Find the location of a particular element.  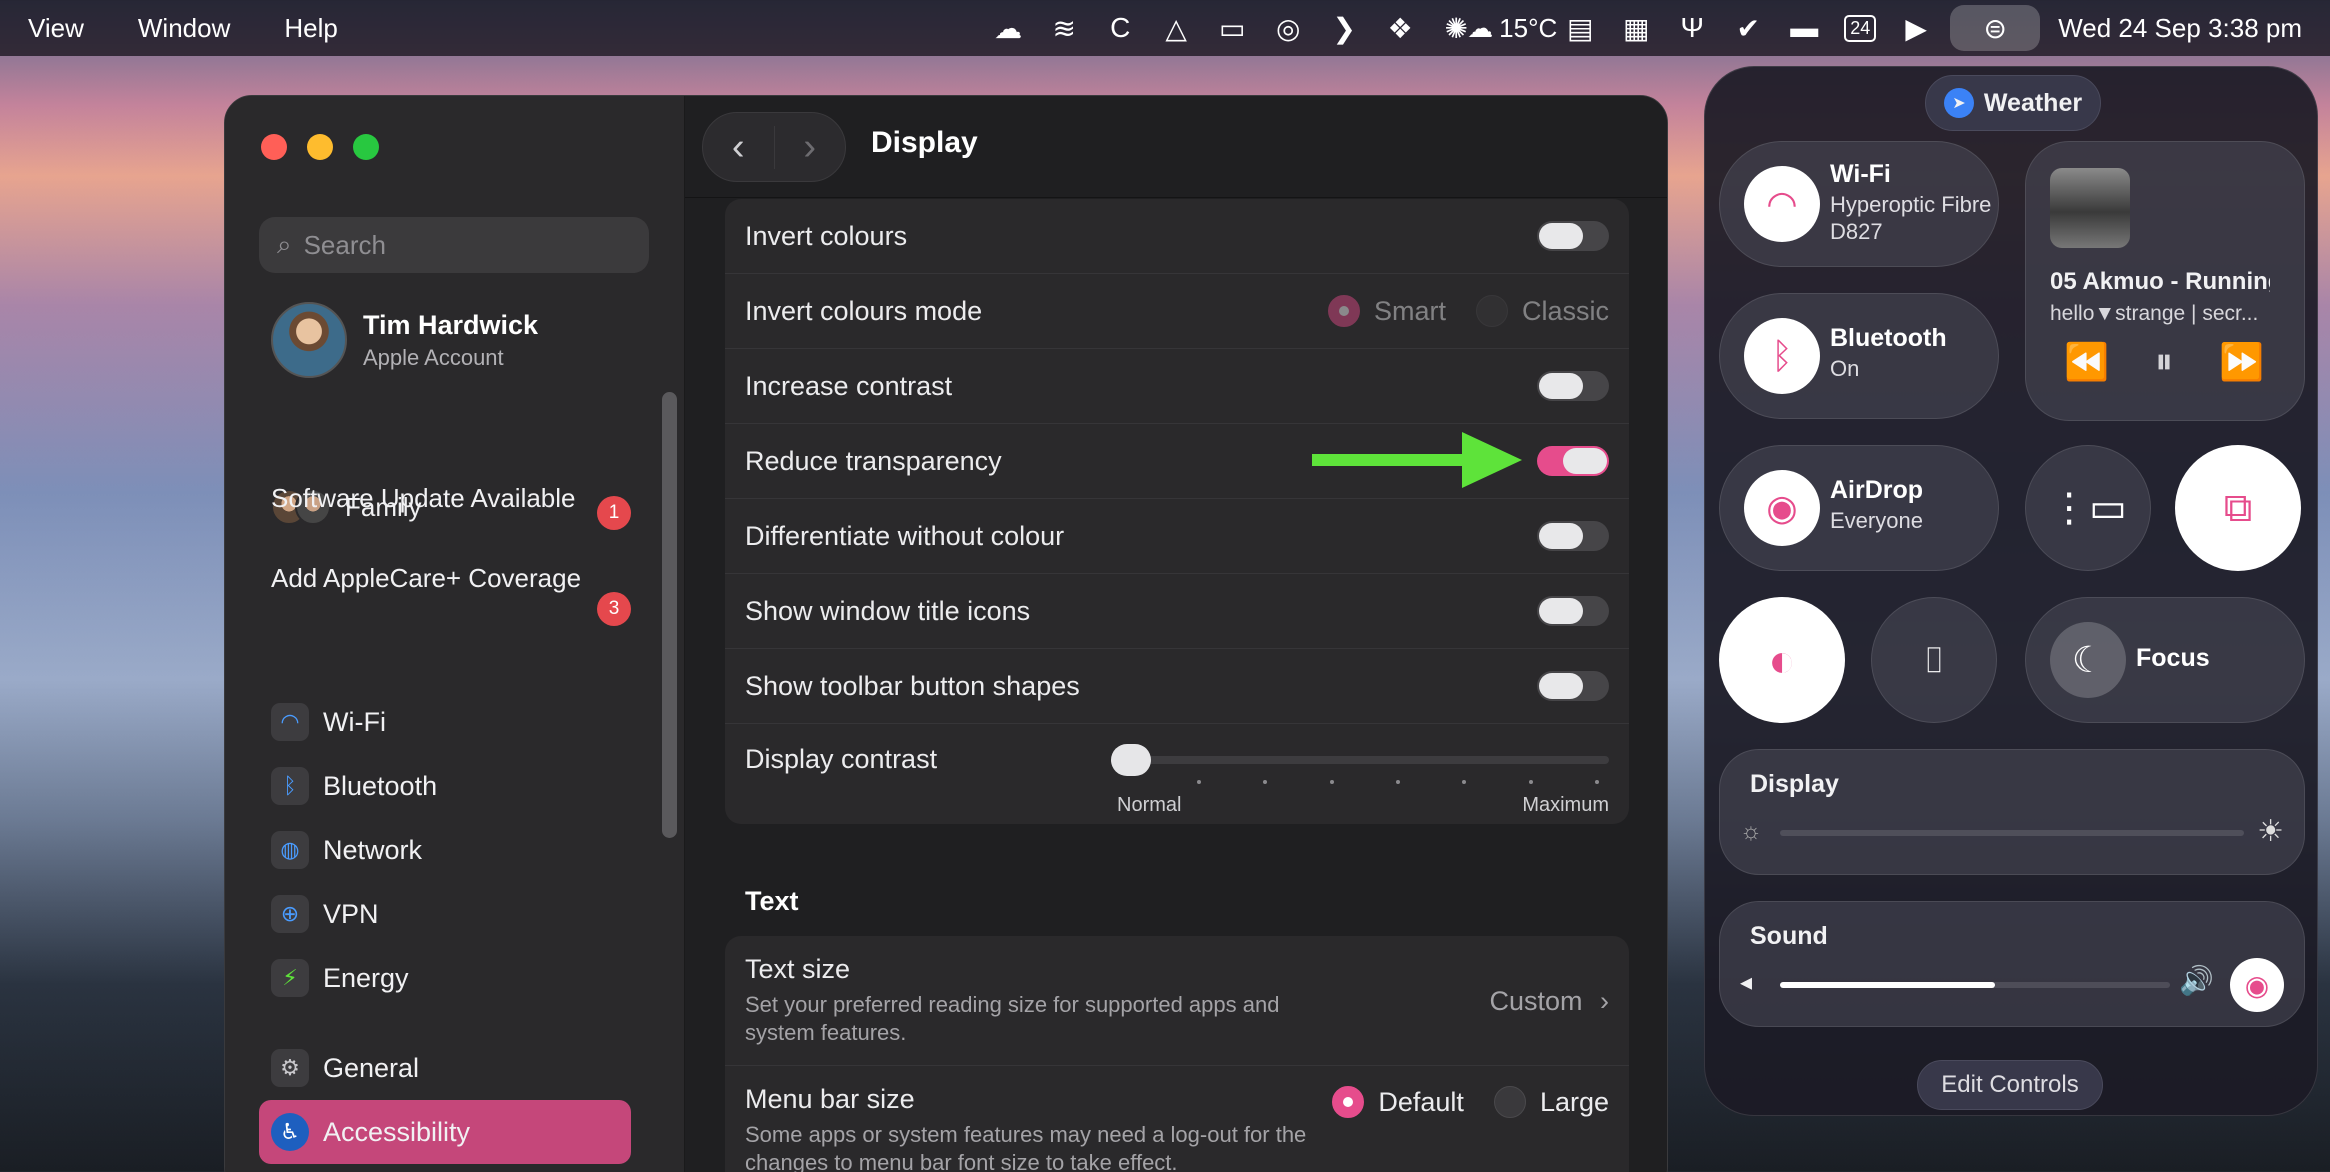

sidebar-item-label: Bluetooth is located at coordinates (380, 785).